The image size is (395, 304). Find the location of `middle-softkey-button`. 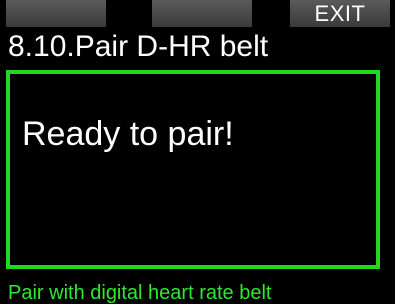

middle-softkey-button is located at coordinates (202, 13).